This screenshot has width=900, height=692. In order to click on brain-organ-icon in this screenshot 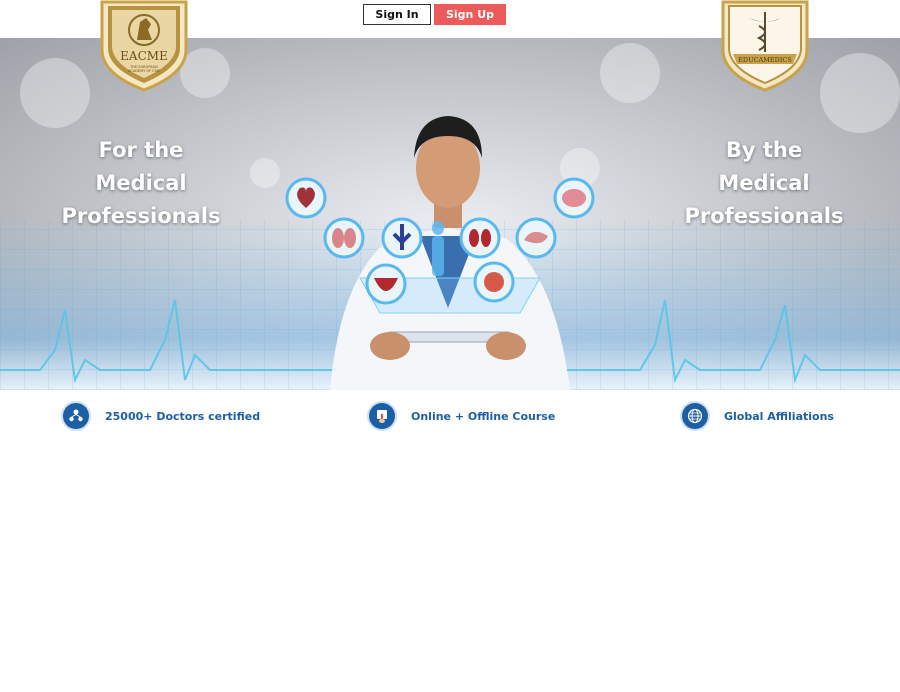, I will do `click(574, 198)`.